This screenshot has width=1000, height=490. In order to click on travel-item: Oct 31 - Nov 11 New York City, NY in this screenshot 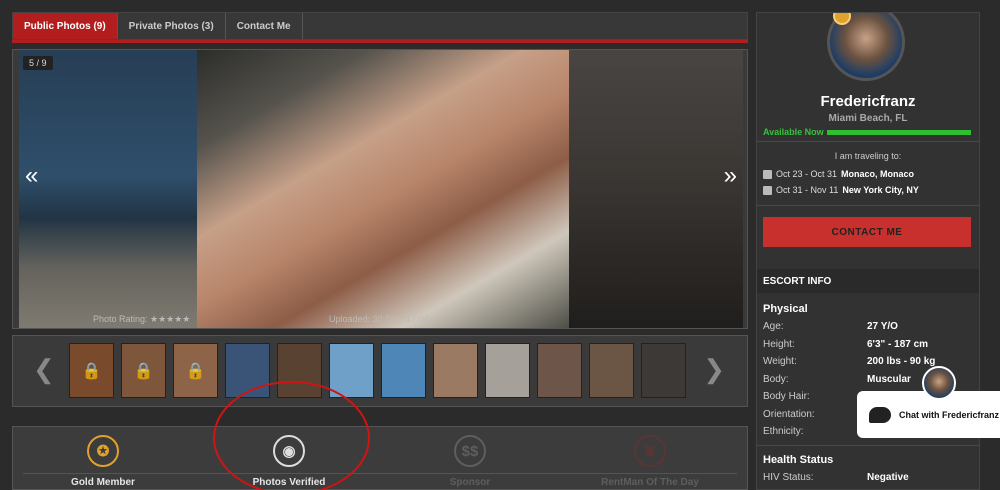, I will do `click(841, 190)`.